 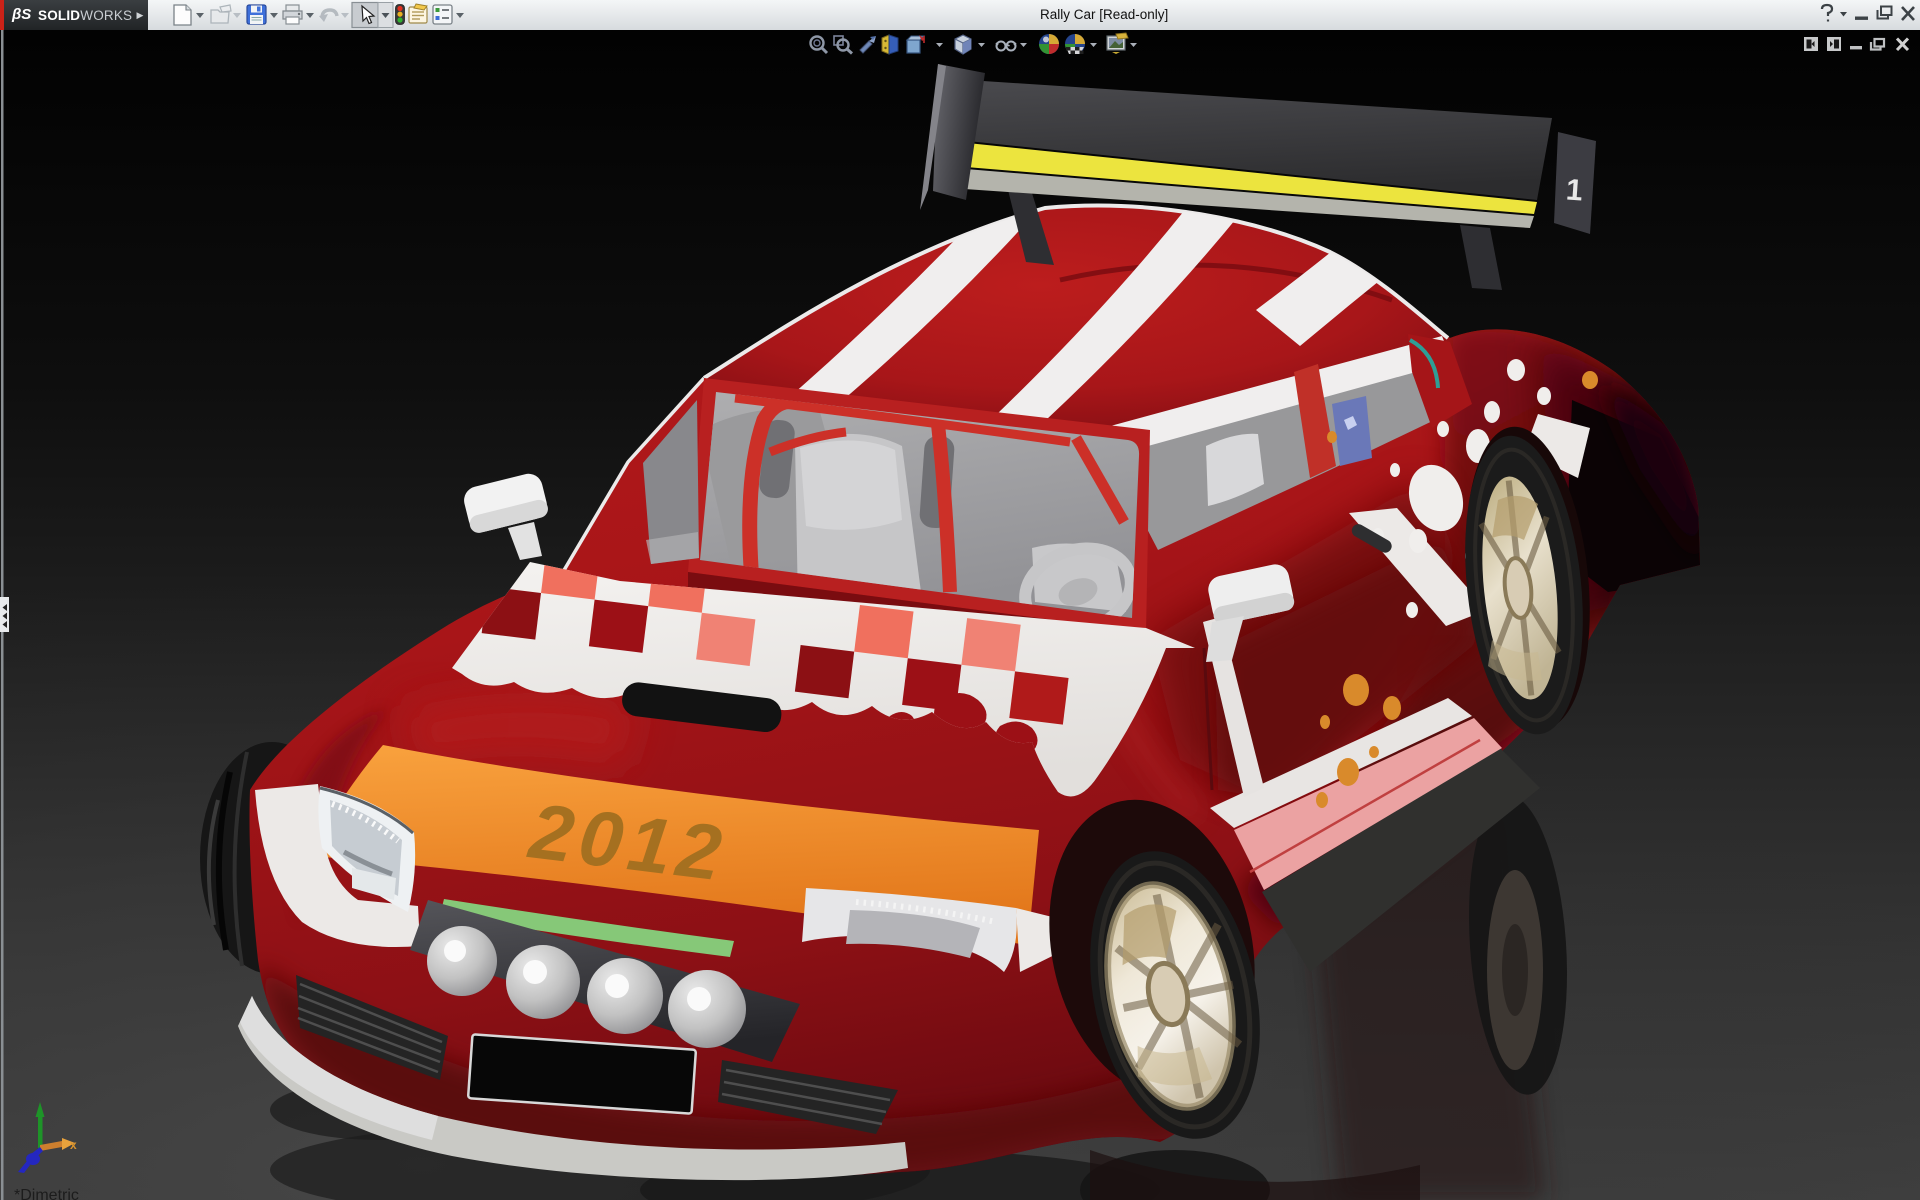 I want to click on svg-text: x, so click(x=73, y=1145).